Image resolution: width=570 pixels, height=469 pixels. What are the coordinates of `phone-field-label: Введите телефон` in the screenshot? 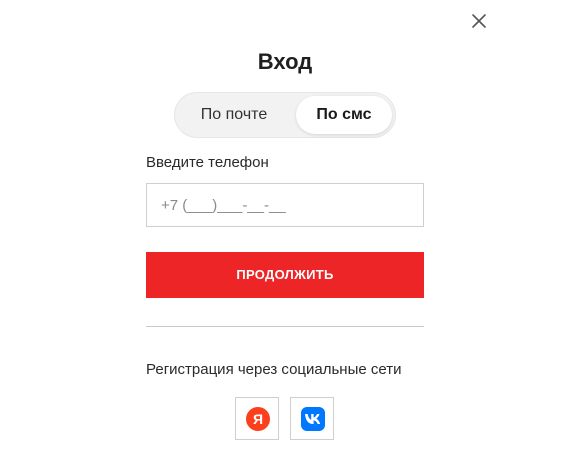 It's located at (207, 162).